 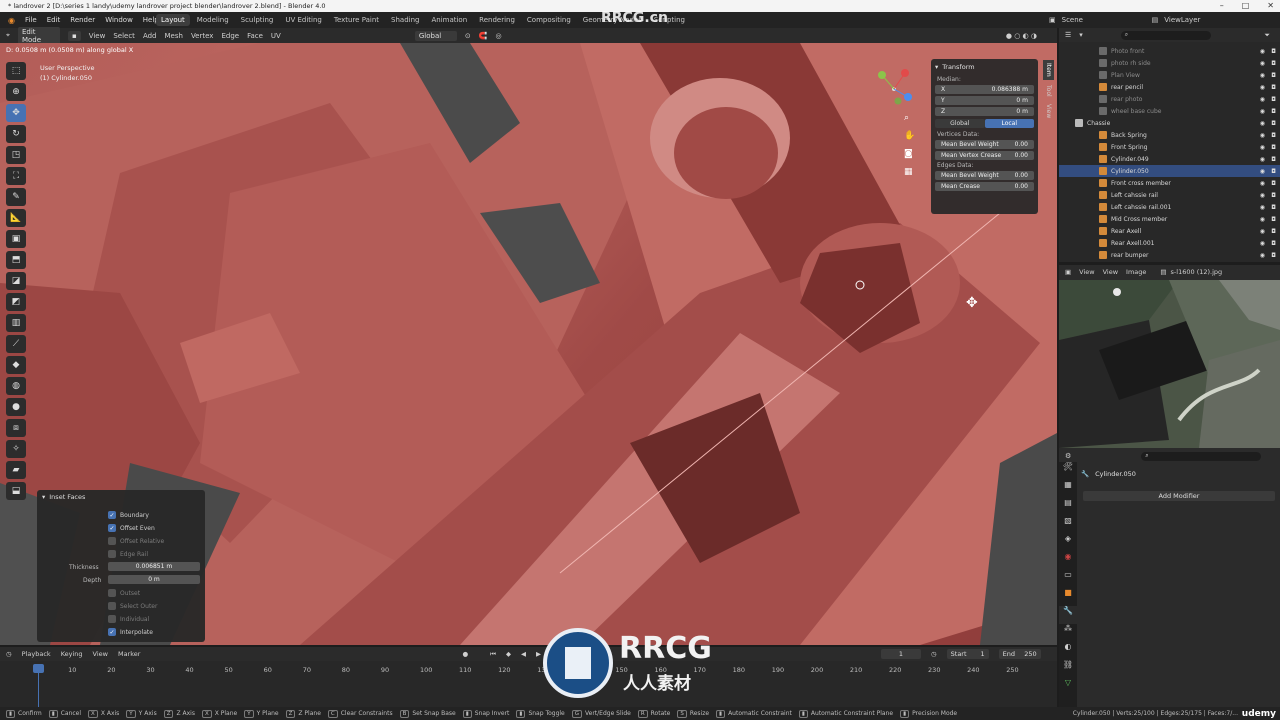 What do you see at coordinates (498, 36) in the screenshot?
I see `proportional-icon: ◎` at bounding box center [498, 36].